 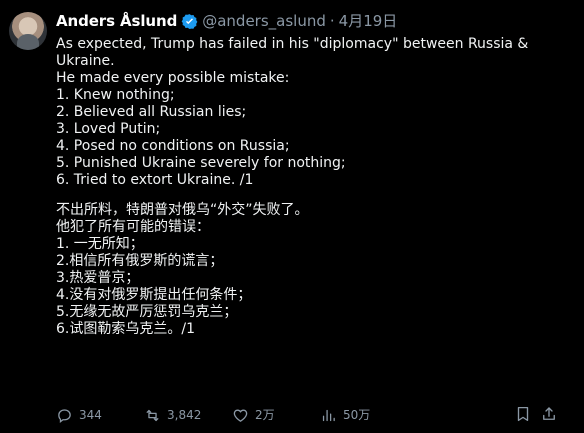 I want to click on chinese-line: 3.热爱普京；, so click(x=98, y=278).